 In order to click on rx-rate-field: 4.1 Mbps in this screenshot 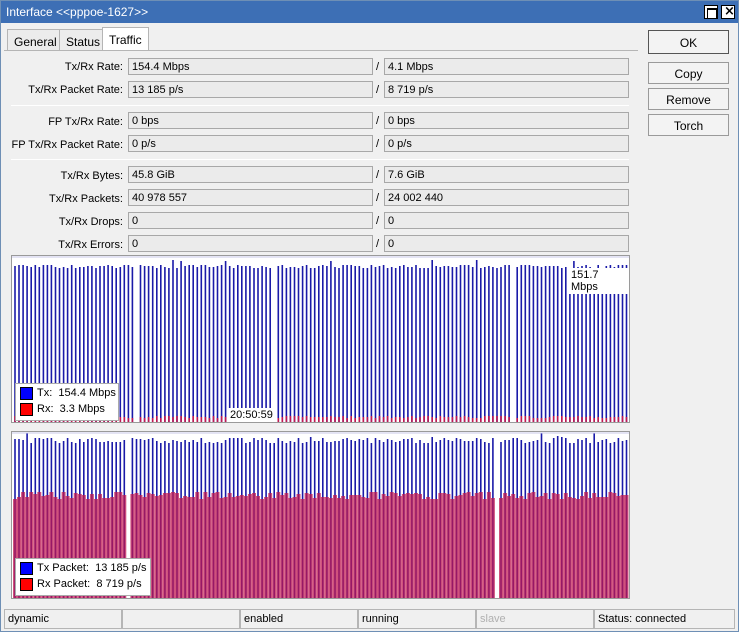, I will do `click(506, 66)`.